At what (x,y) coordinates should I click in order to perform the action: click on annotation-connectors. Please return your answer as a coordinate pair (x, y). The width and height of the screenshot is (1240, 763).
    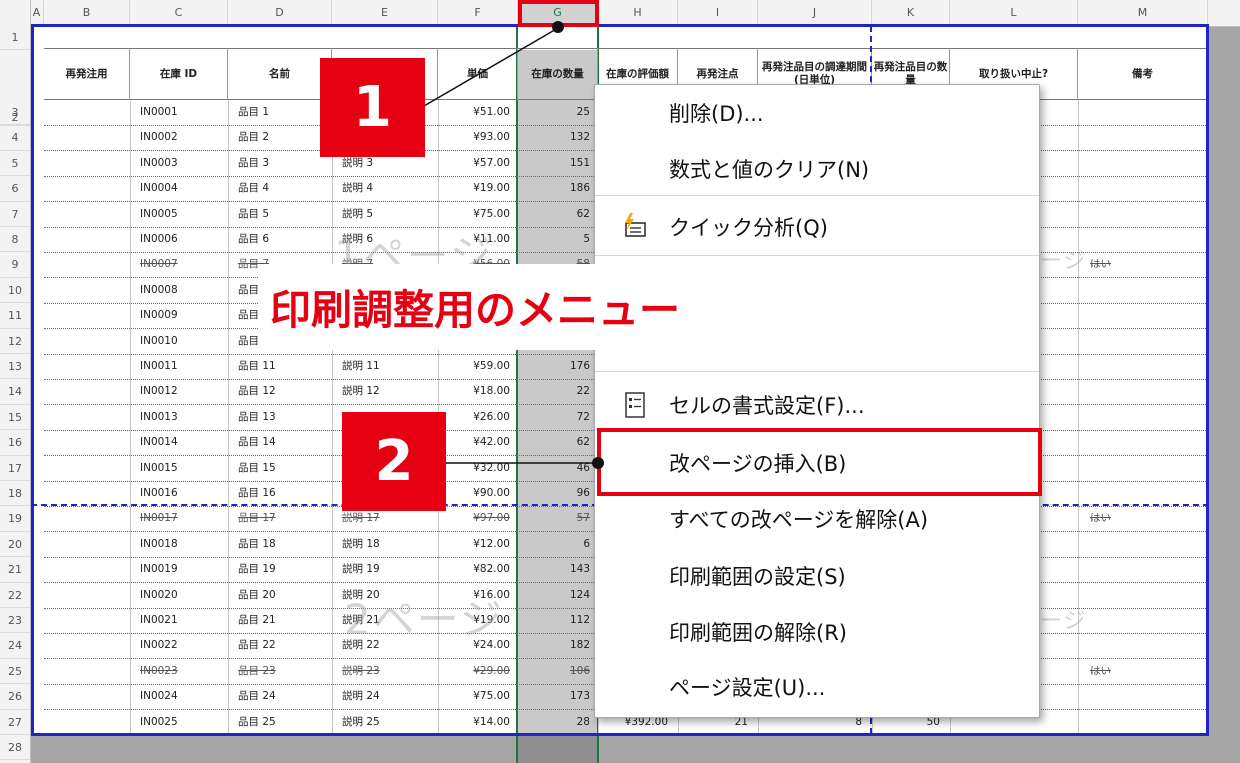
    Looking at the image, I should click on (510, 245).